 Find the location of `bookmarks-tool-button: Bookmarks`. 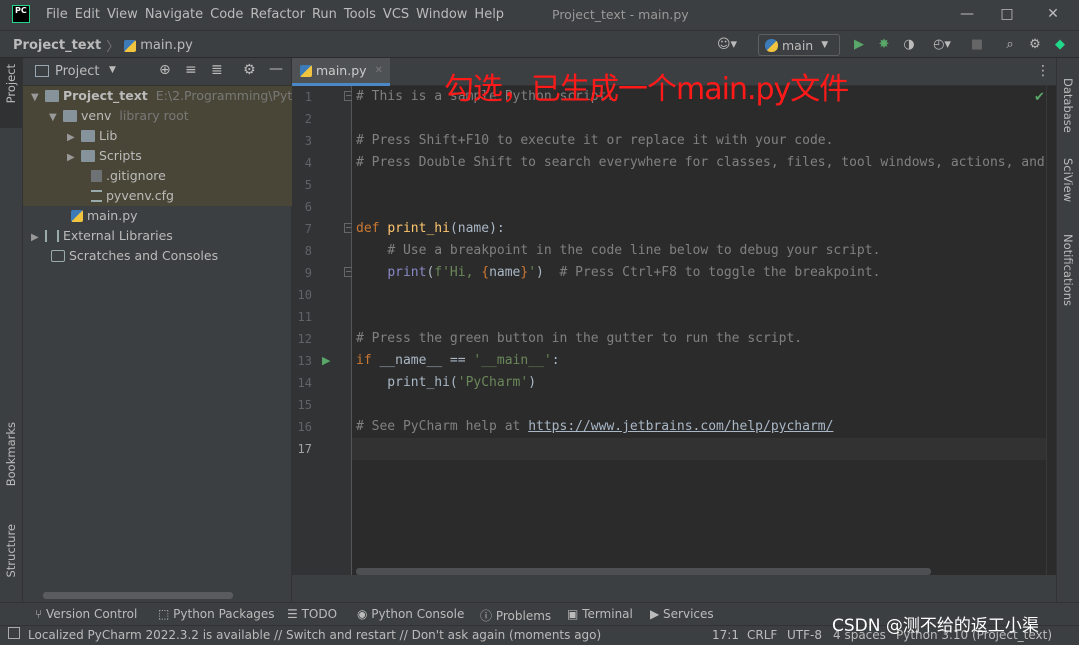

bookmarks-tool-button: Bookmarks is located at coordinates (11, 463).